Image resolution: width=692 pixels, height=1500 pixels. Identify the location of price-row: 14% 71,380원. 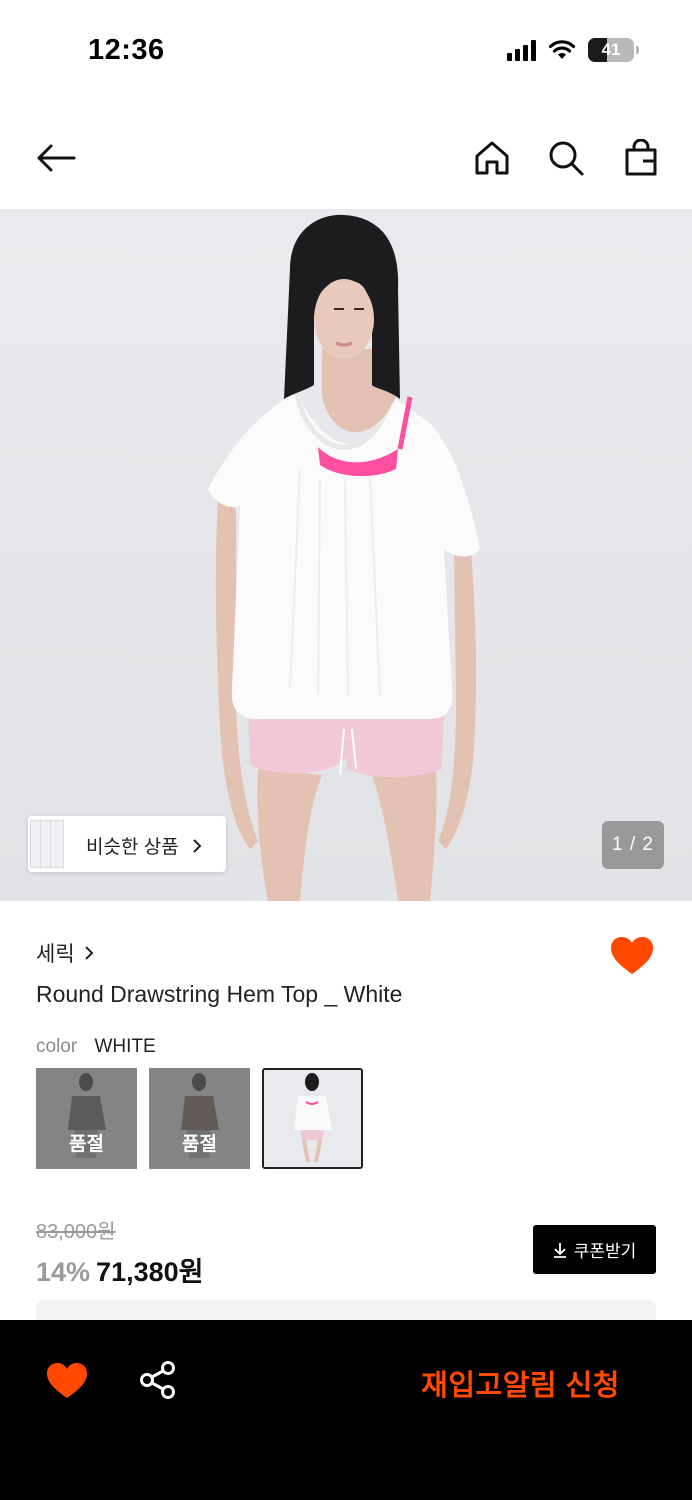
(119, 1269).